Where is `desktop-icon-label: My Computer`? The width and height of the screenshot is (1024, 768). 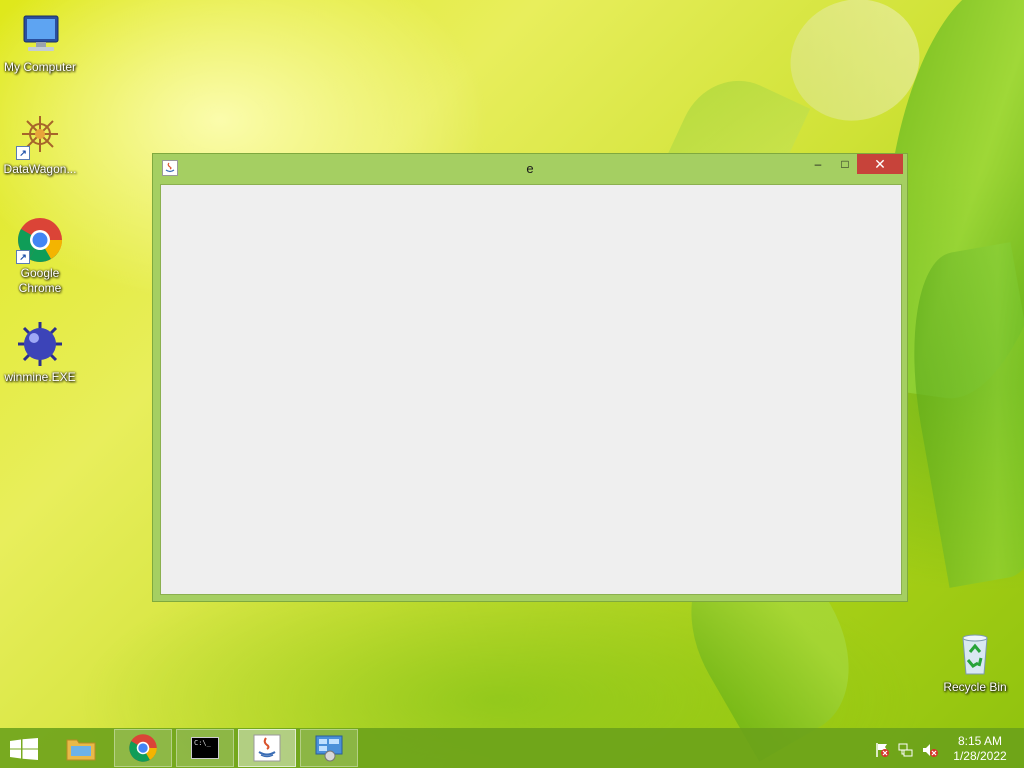 desktop-icon-label: My Computer is located at coordinates (40, 67).